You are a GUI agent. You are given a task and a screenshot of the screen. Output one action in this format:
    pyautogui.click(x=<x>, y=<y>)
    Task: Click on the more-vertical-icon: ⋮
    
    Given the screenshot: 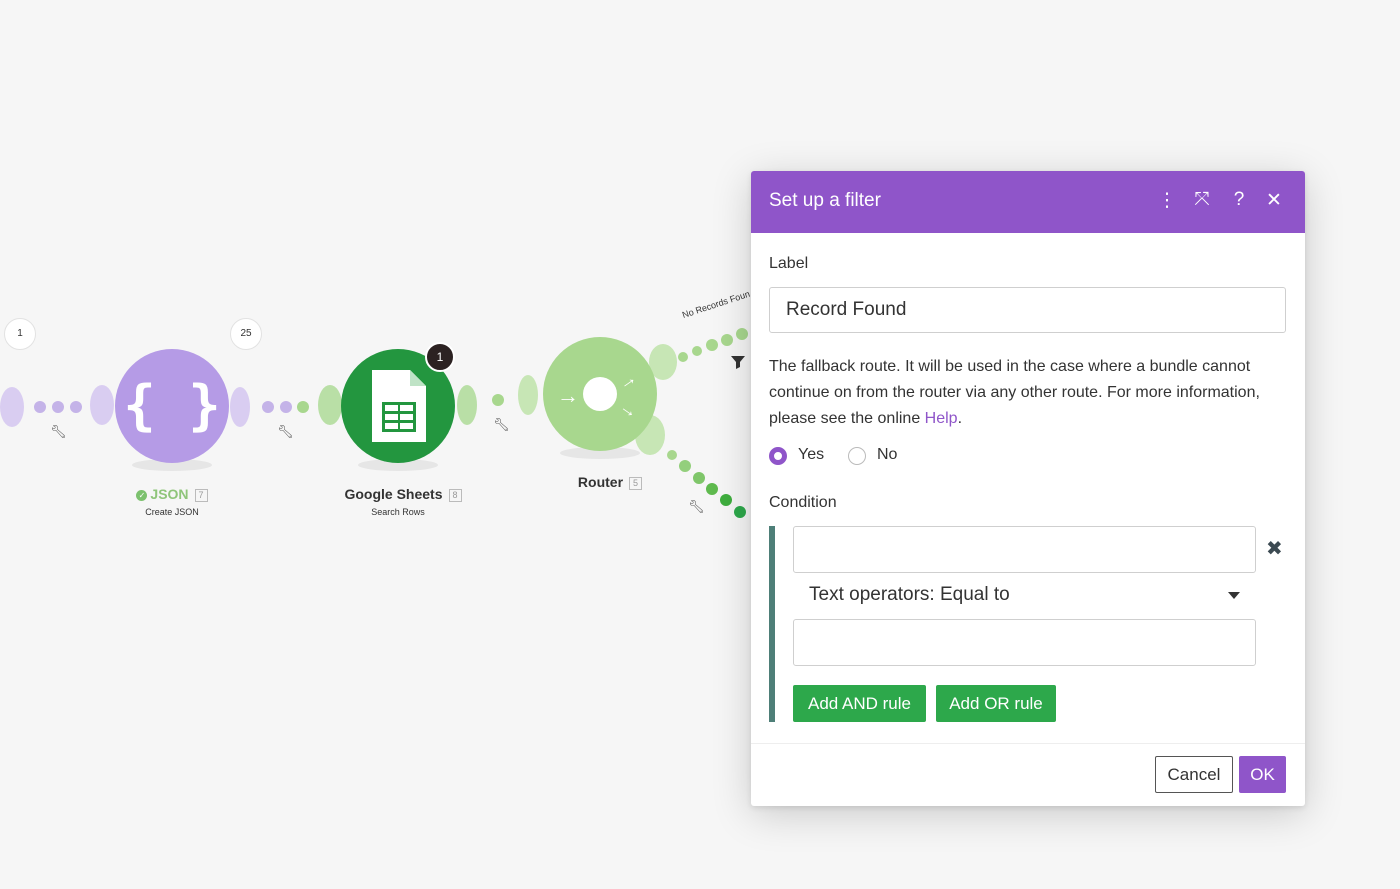 What is the action you would take?
    pyautogui.click(x=1167, y=200)
    